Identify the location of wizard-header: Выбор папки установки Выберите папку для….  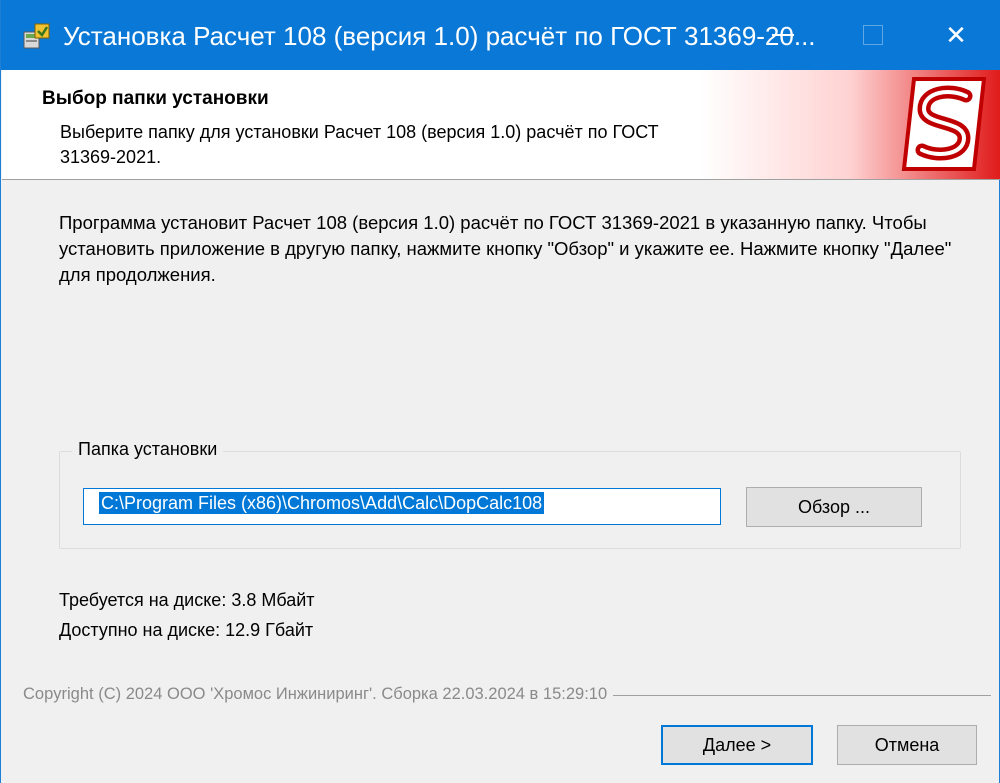
(501, 125).